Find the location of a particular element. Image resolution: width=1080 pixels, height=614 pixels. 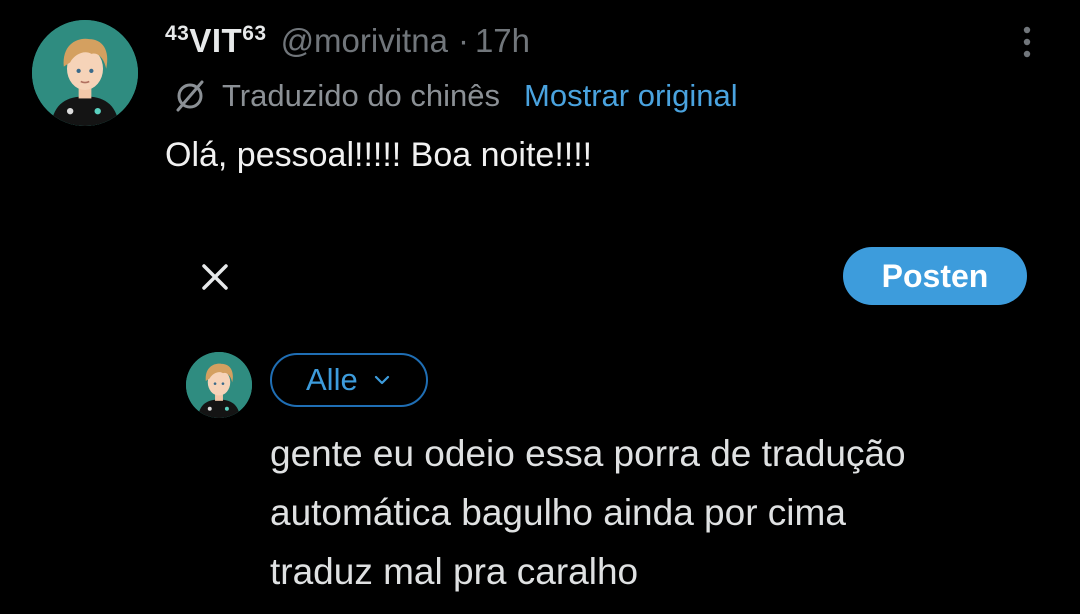

chevron-down-icon is located at coordinates (381, 380).